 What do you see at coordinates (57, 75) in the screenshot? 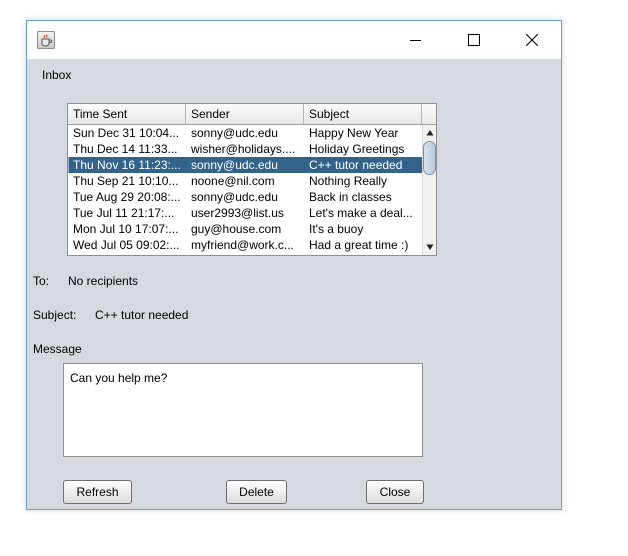
I see `inbox-label: Inbox` at bounding box center [57, 75].